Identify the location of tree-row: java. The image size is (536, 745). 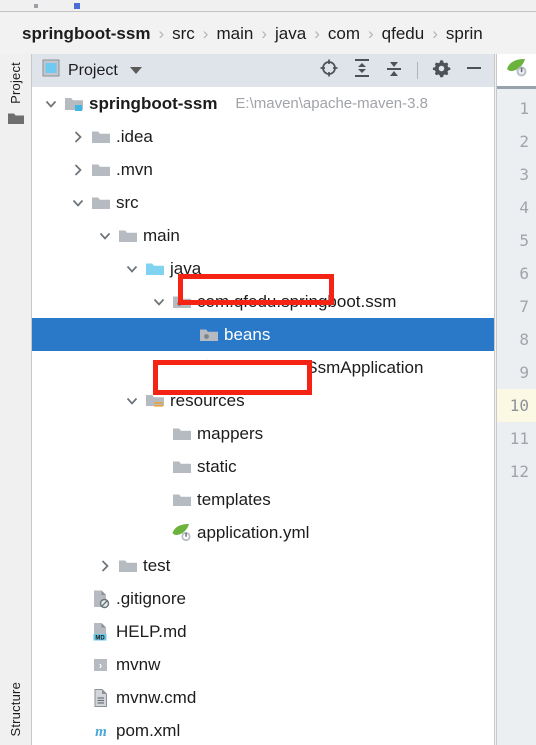
(263, 268).